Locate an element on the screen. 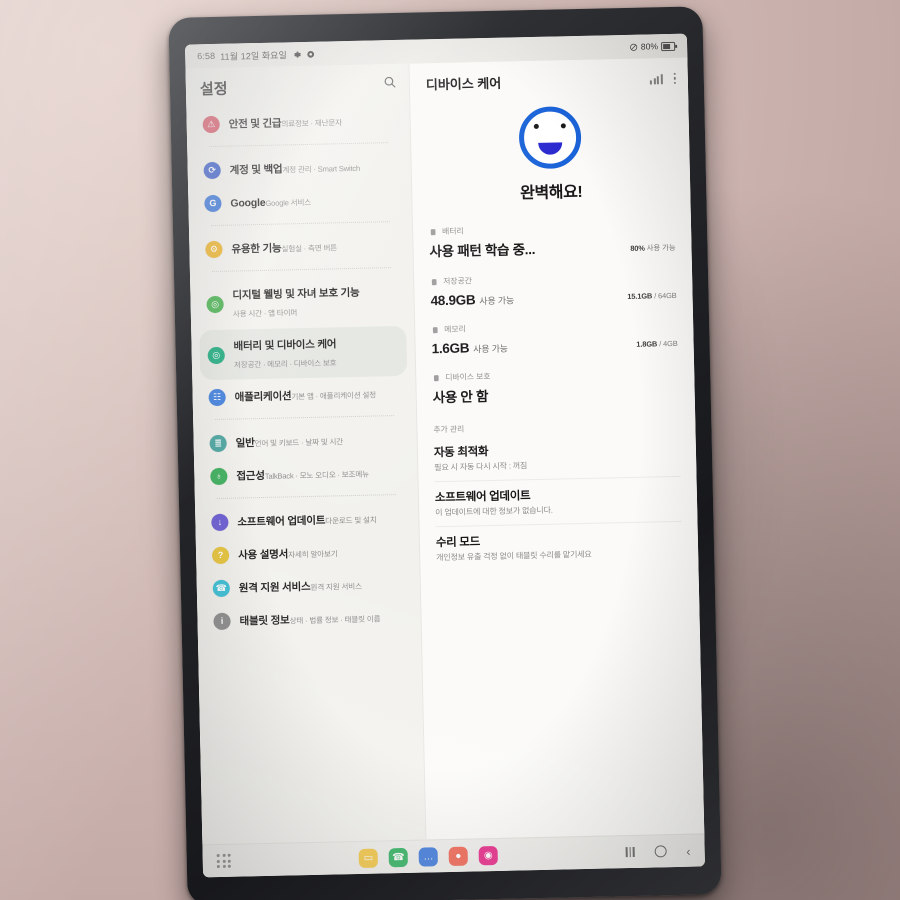 The width and height of the screenshot is (900, 900). general-icon: ≣ is located at coordinates (218, 443).